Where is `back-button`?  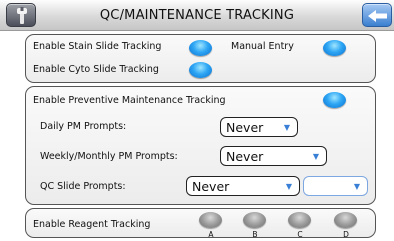
back-button is located at coordinates (377, 15).